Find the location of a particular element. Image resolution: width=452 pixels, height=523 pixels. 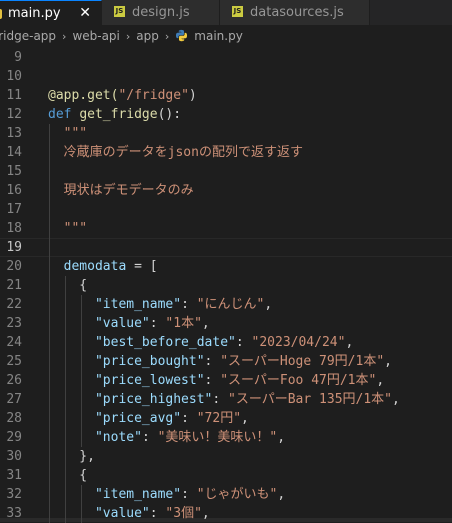

line-number: 26 is located at coordinates (14, 380).